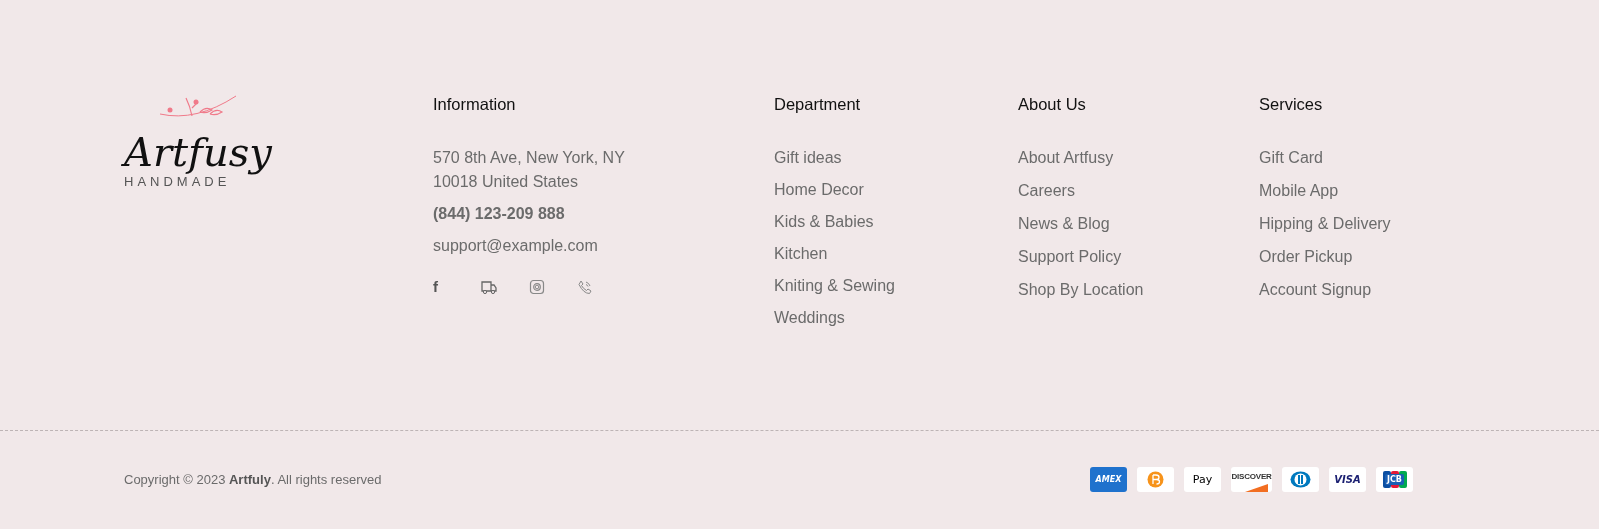  Describe the element at coordinates (1138, 289) in the screenshot. I see `footer-link: Shop By Location` at that location.